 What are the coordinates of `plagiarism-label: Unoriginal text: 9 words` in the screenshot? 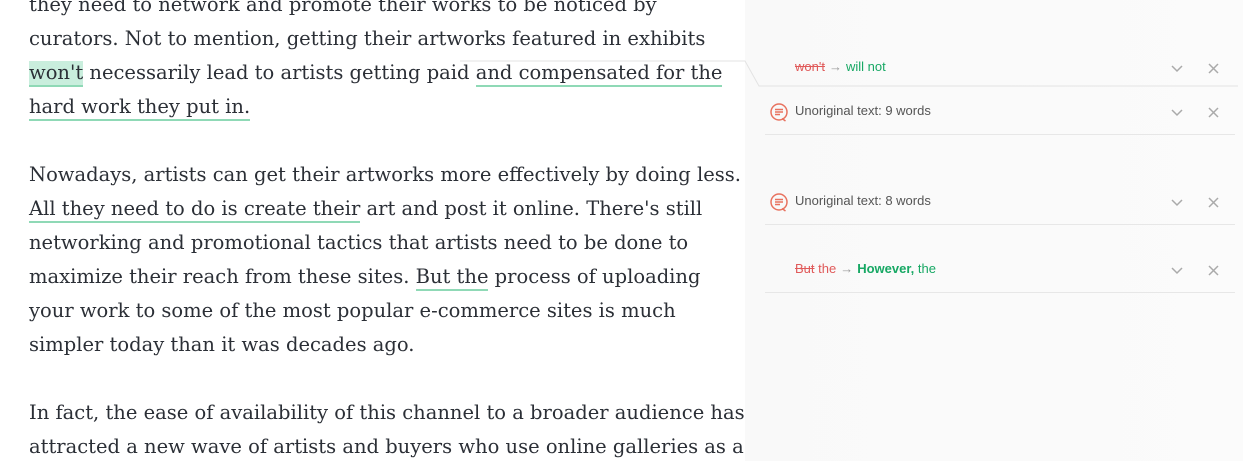 It's located at (863, 110).